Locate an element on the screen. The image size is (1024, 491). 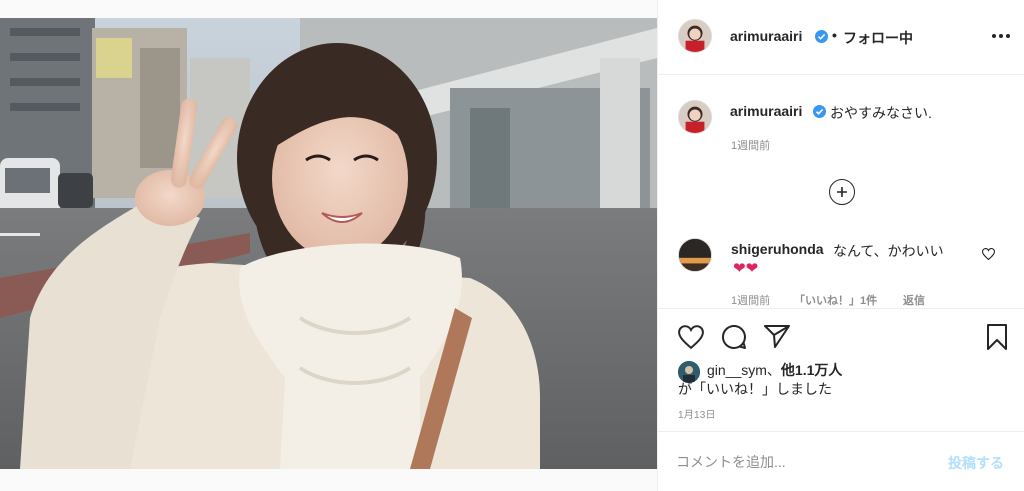
caption-author-username: arimuraairi is located at coordinates (766, 111).